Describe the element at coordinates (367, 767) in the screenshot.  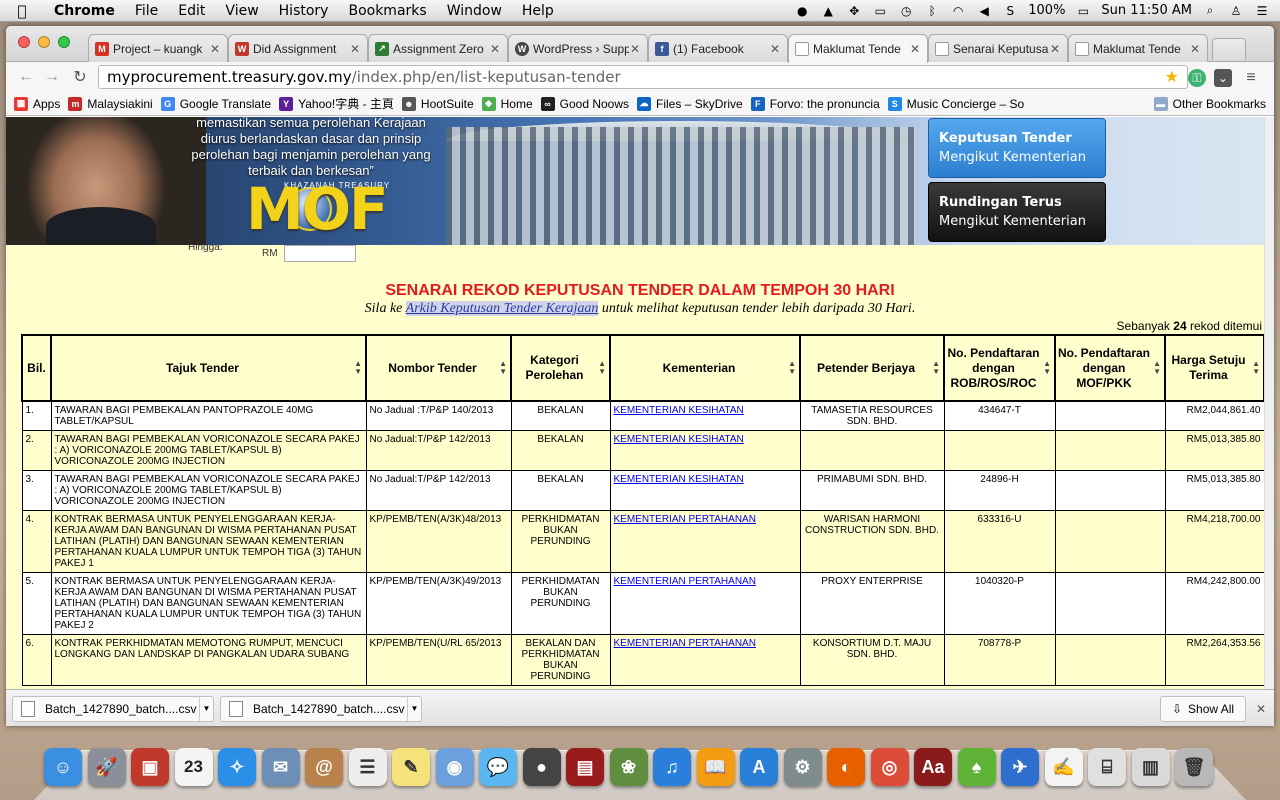
I see `reminders-icon: ☰` at that location.